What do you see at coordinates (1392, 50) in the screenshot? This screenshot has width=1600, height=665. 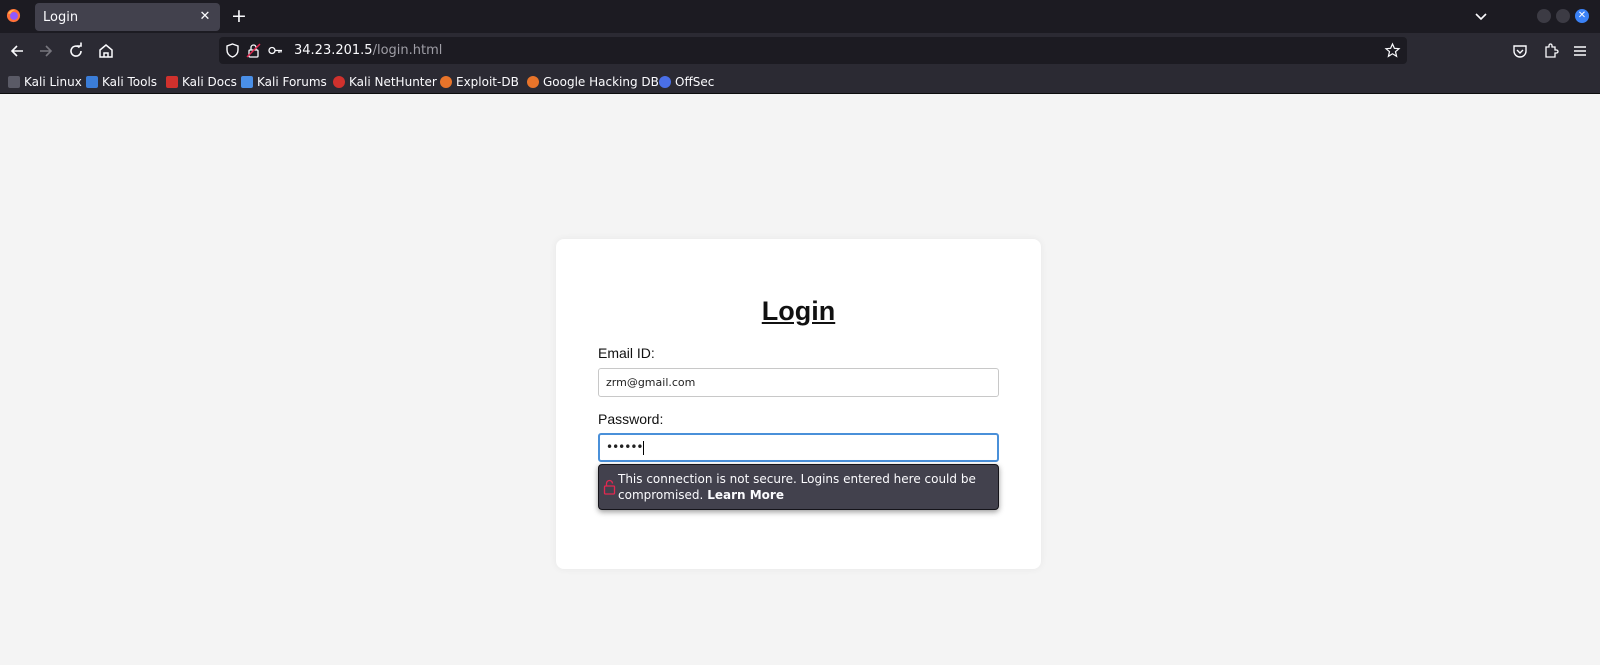 I see `bookmark-star-icon` at bounding box center [1392, 50].